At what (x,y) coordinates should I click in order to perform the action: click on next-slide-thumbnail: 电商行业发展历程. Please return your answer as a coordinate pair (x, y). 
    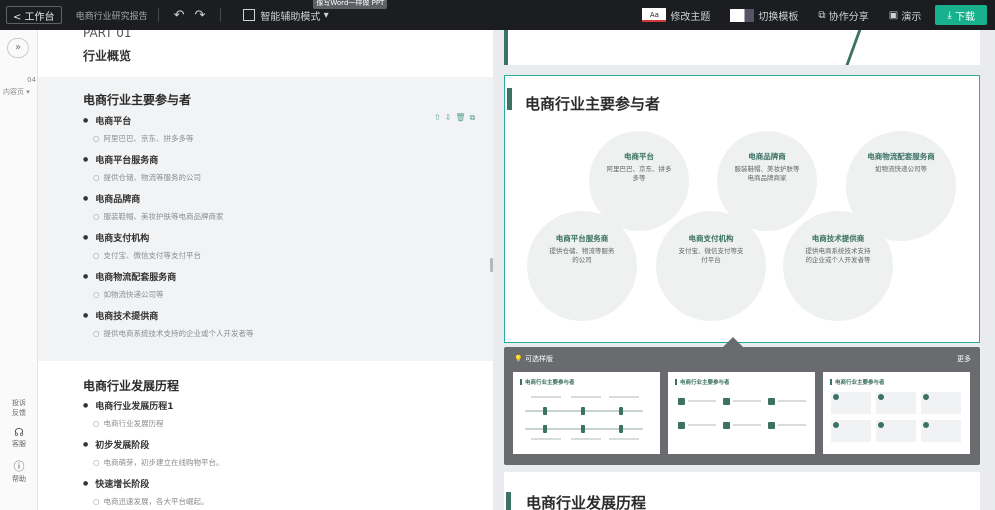
    Looking at the image, I should click on (742, 491).